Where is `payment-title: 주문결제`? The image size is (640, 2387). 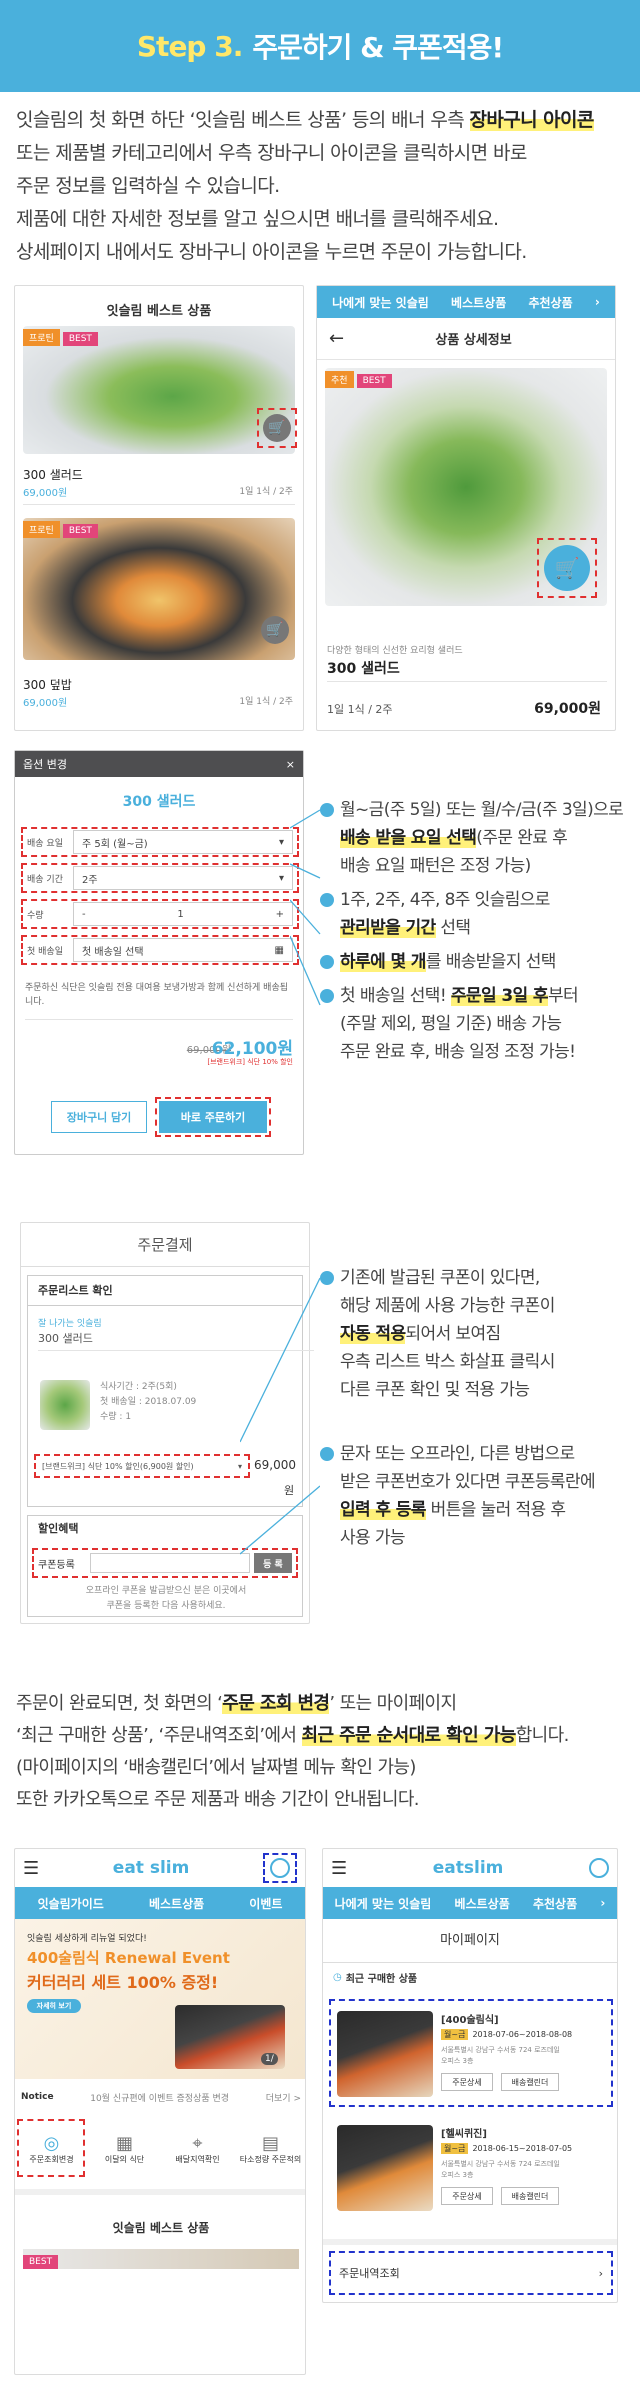 payment-title: 주문결제 is located at coordinates (165, 1245).